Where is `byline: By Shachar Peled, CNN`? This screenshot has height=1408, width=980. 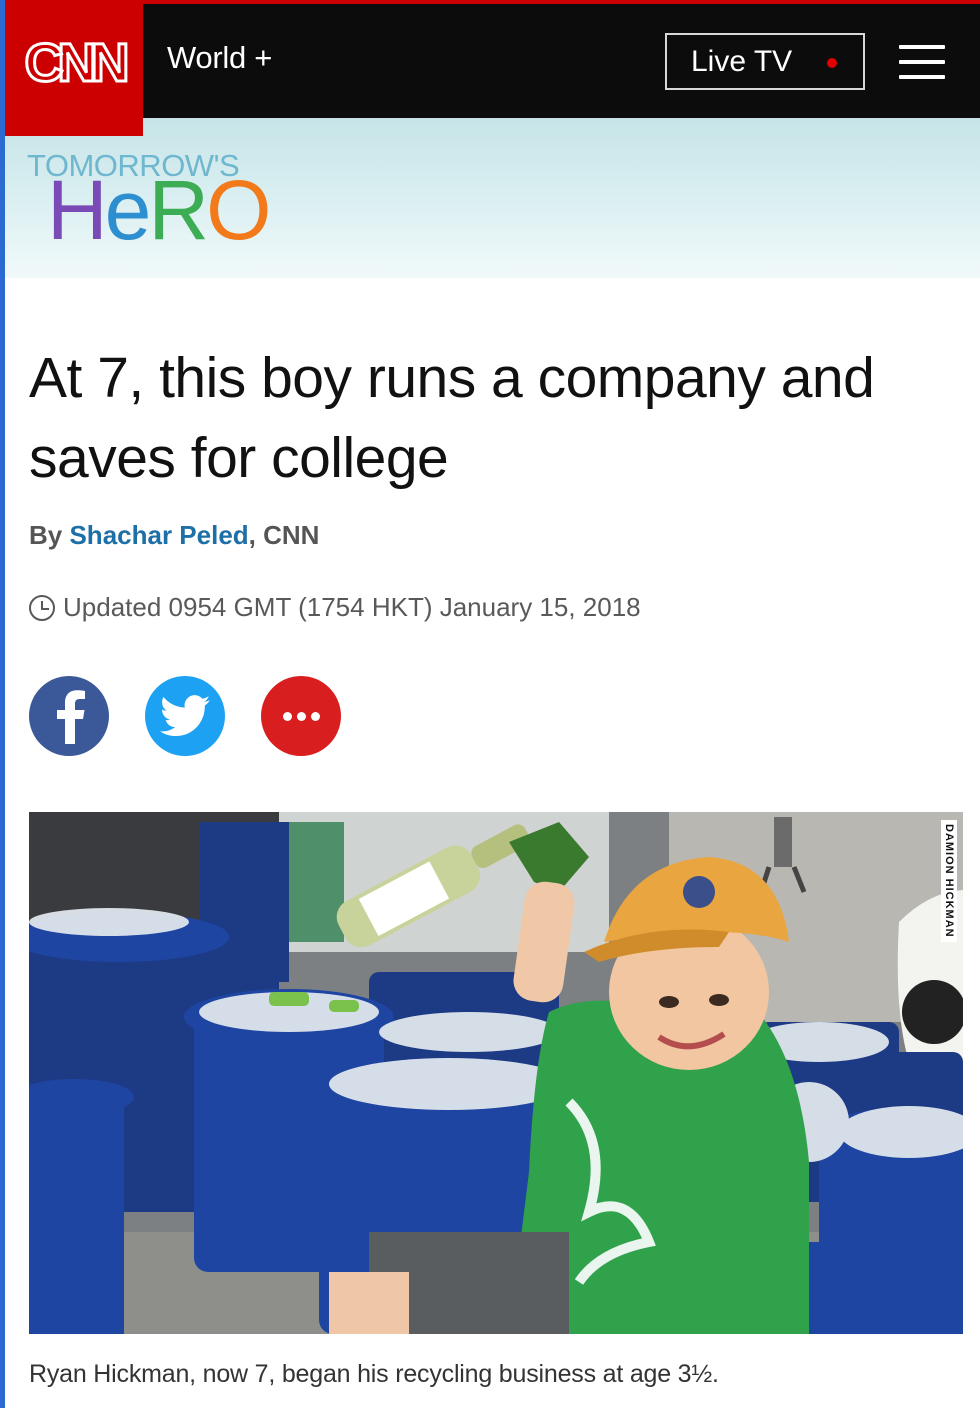 byline: By Shachar Peled, CNN is located at coordinates (174, 535).